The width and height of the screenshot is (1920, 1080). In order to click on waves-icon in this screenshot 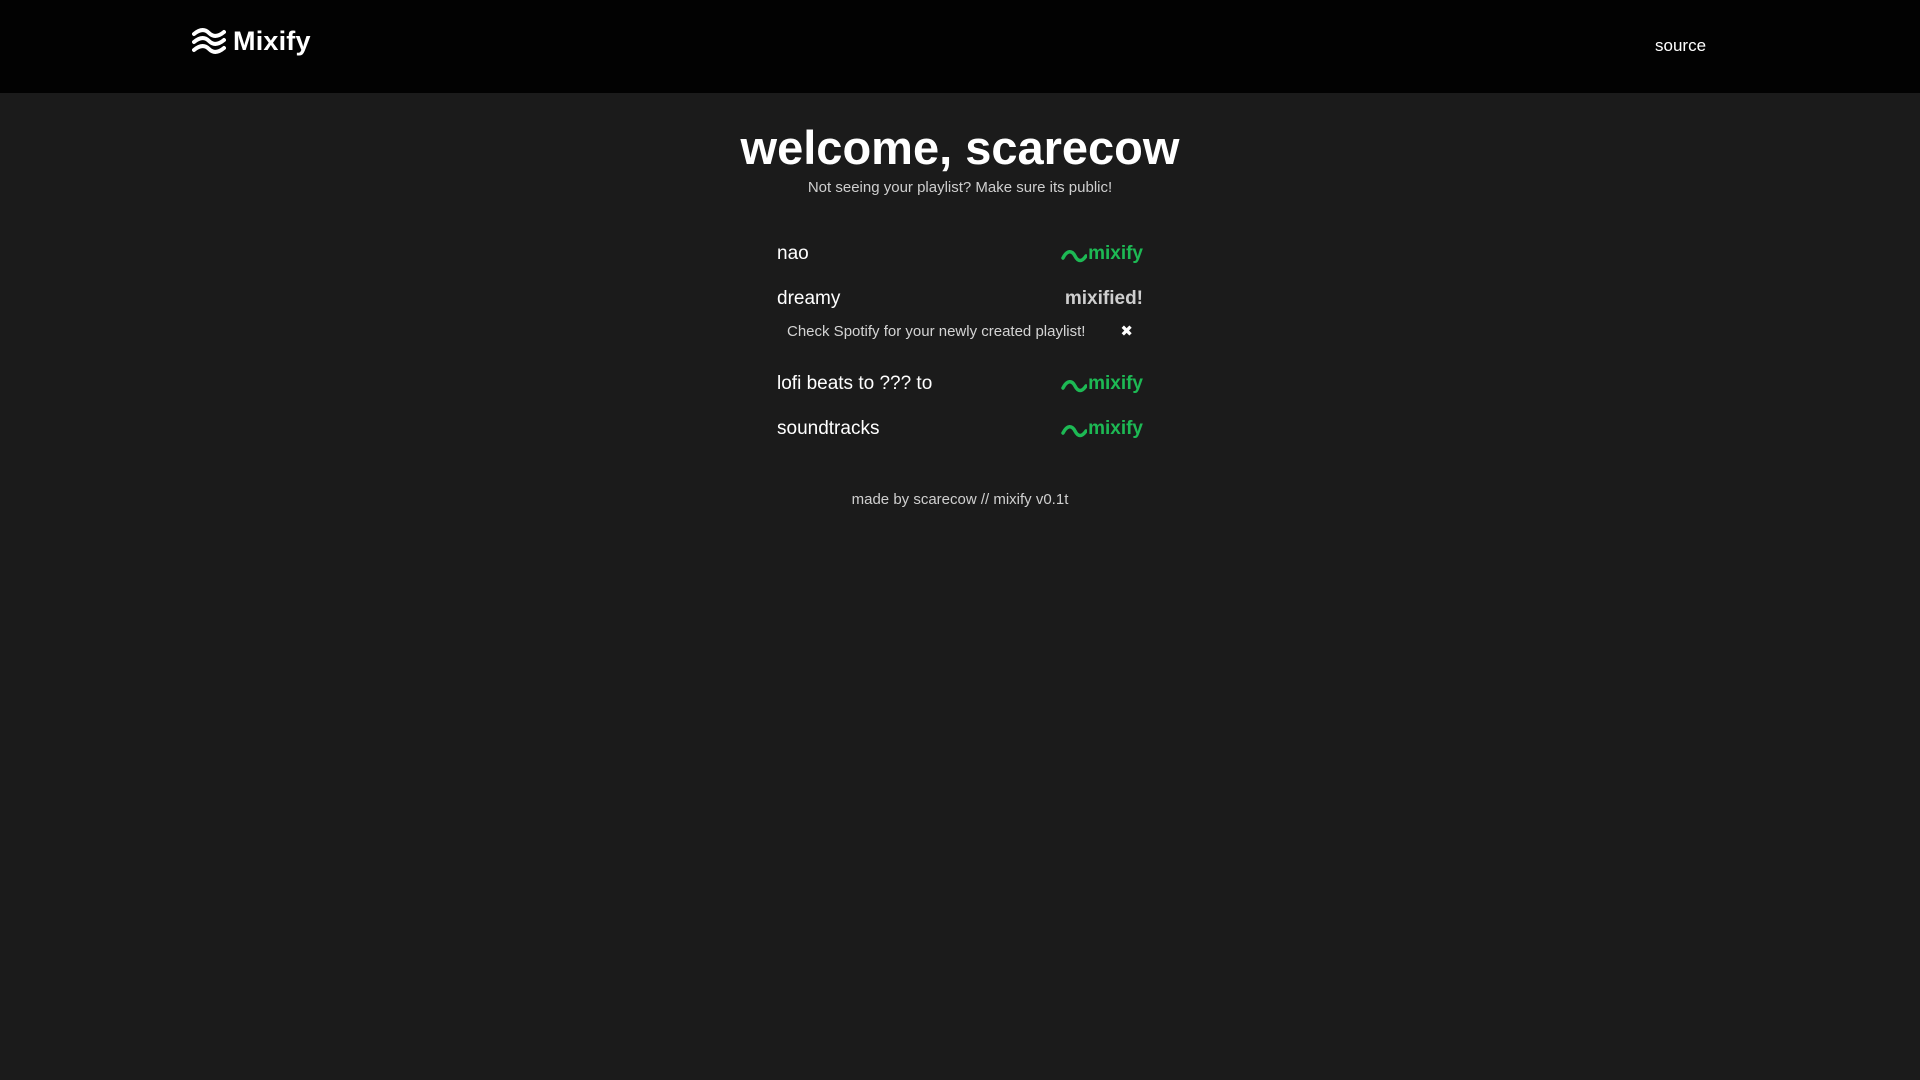, I will do `click(209, 40)`.